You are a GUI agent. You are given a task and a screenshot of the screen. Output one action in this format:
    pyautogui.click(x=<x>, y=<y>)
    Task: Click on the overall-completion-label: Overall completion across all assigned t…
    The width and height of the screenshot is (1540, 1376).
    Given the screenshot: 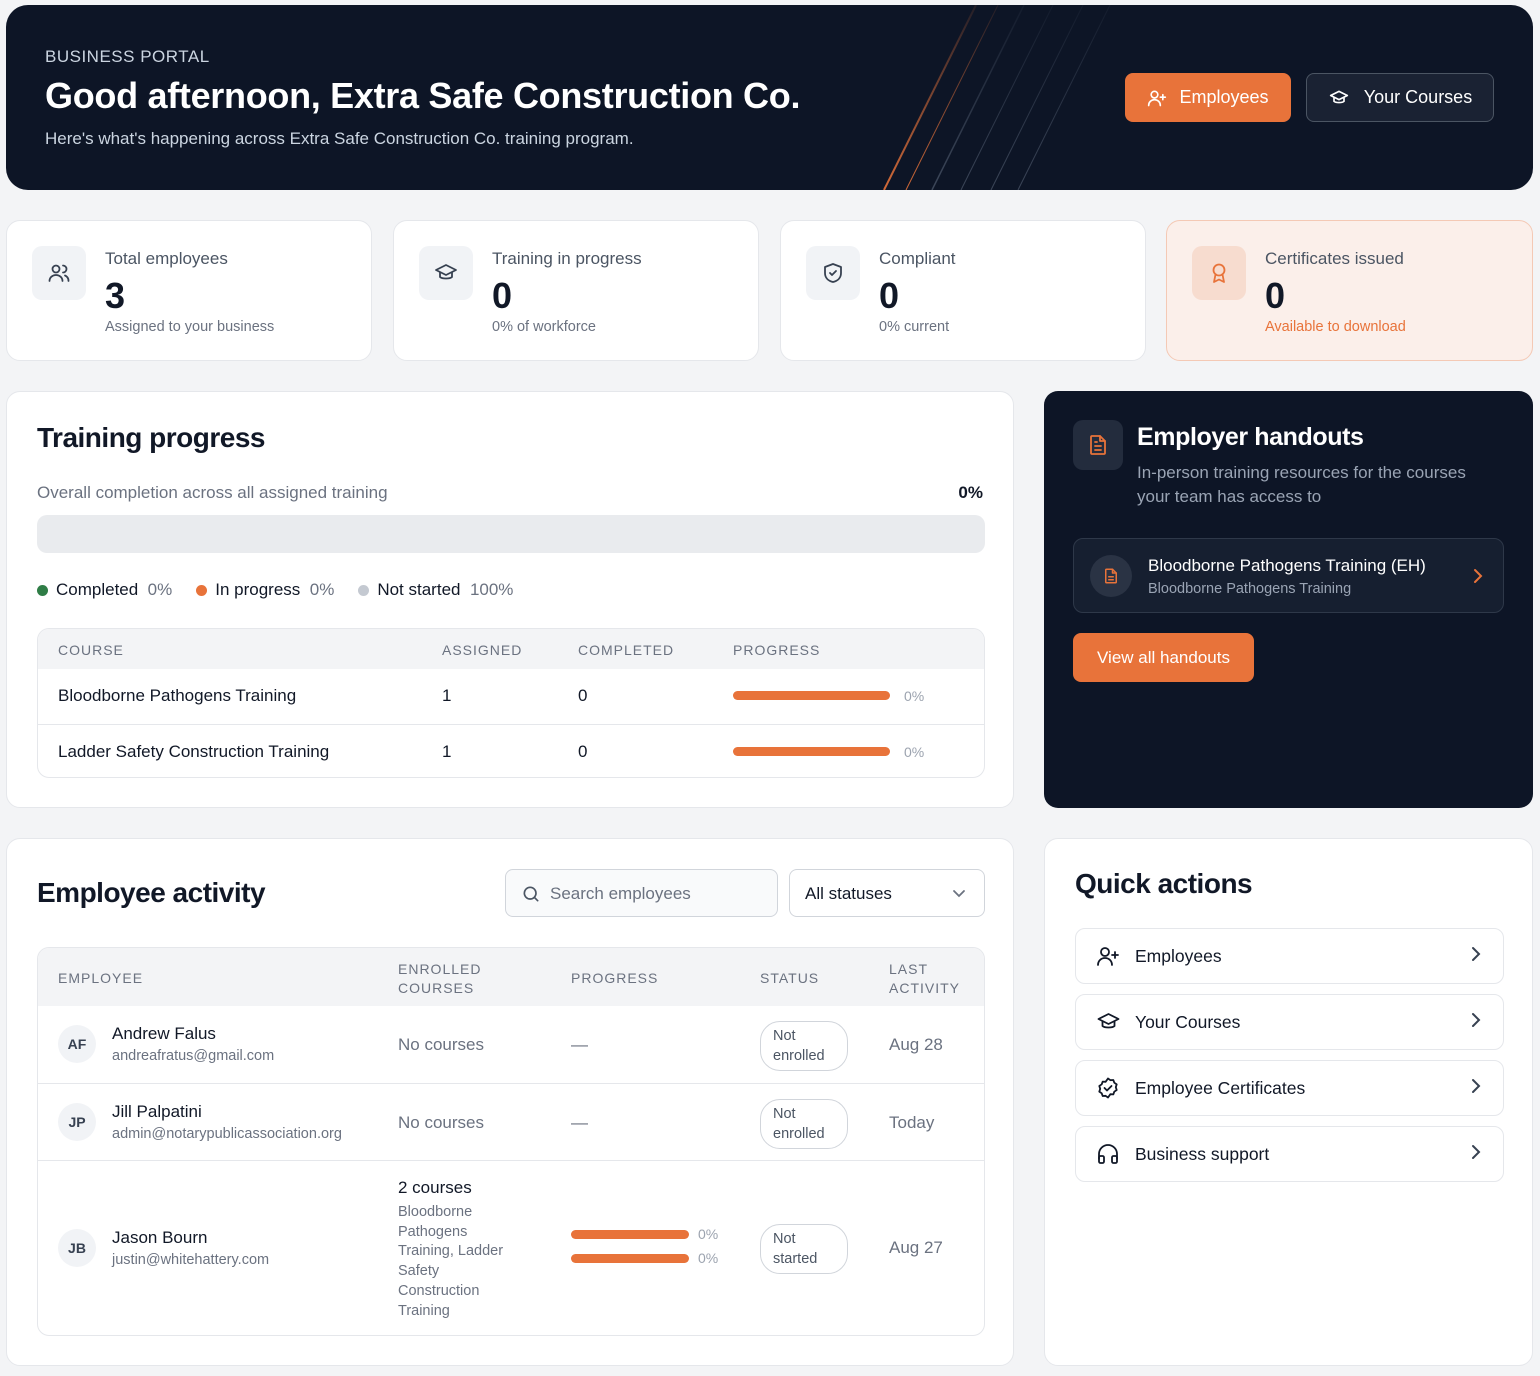 What is the action you would take?
    pyautogui.click(x=212, y=492)
    